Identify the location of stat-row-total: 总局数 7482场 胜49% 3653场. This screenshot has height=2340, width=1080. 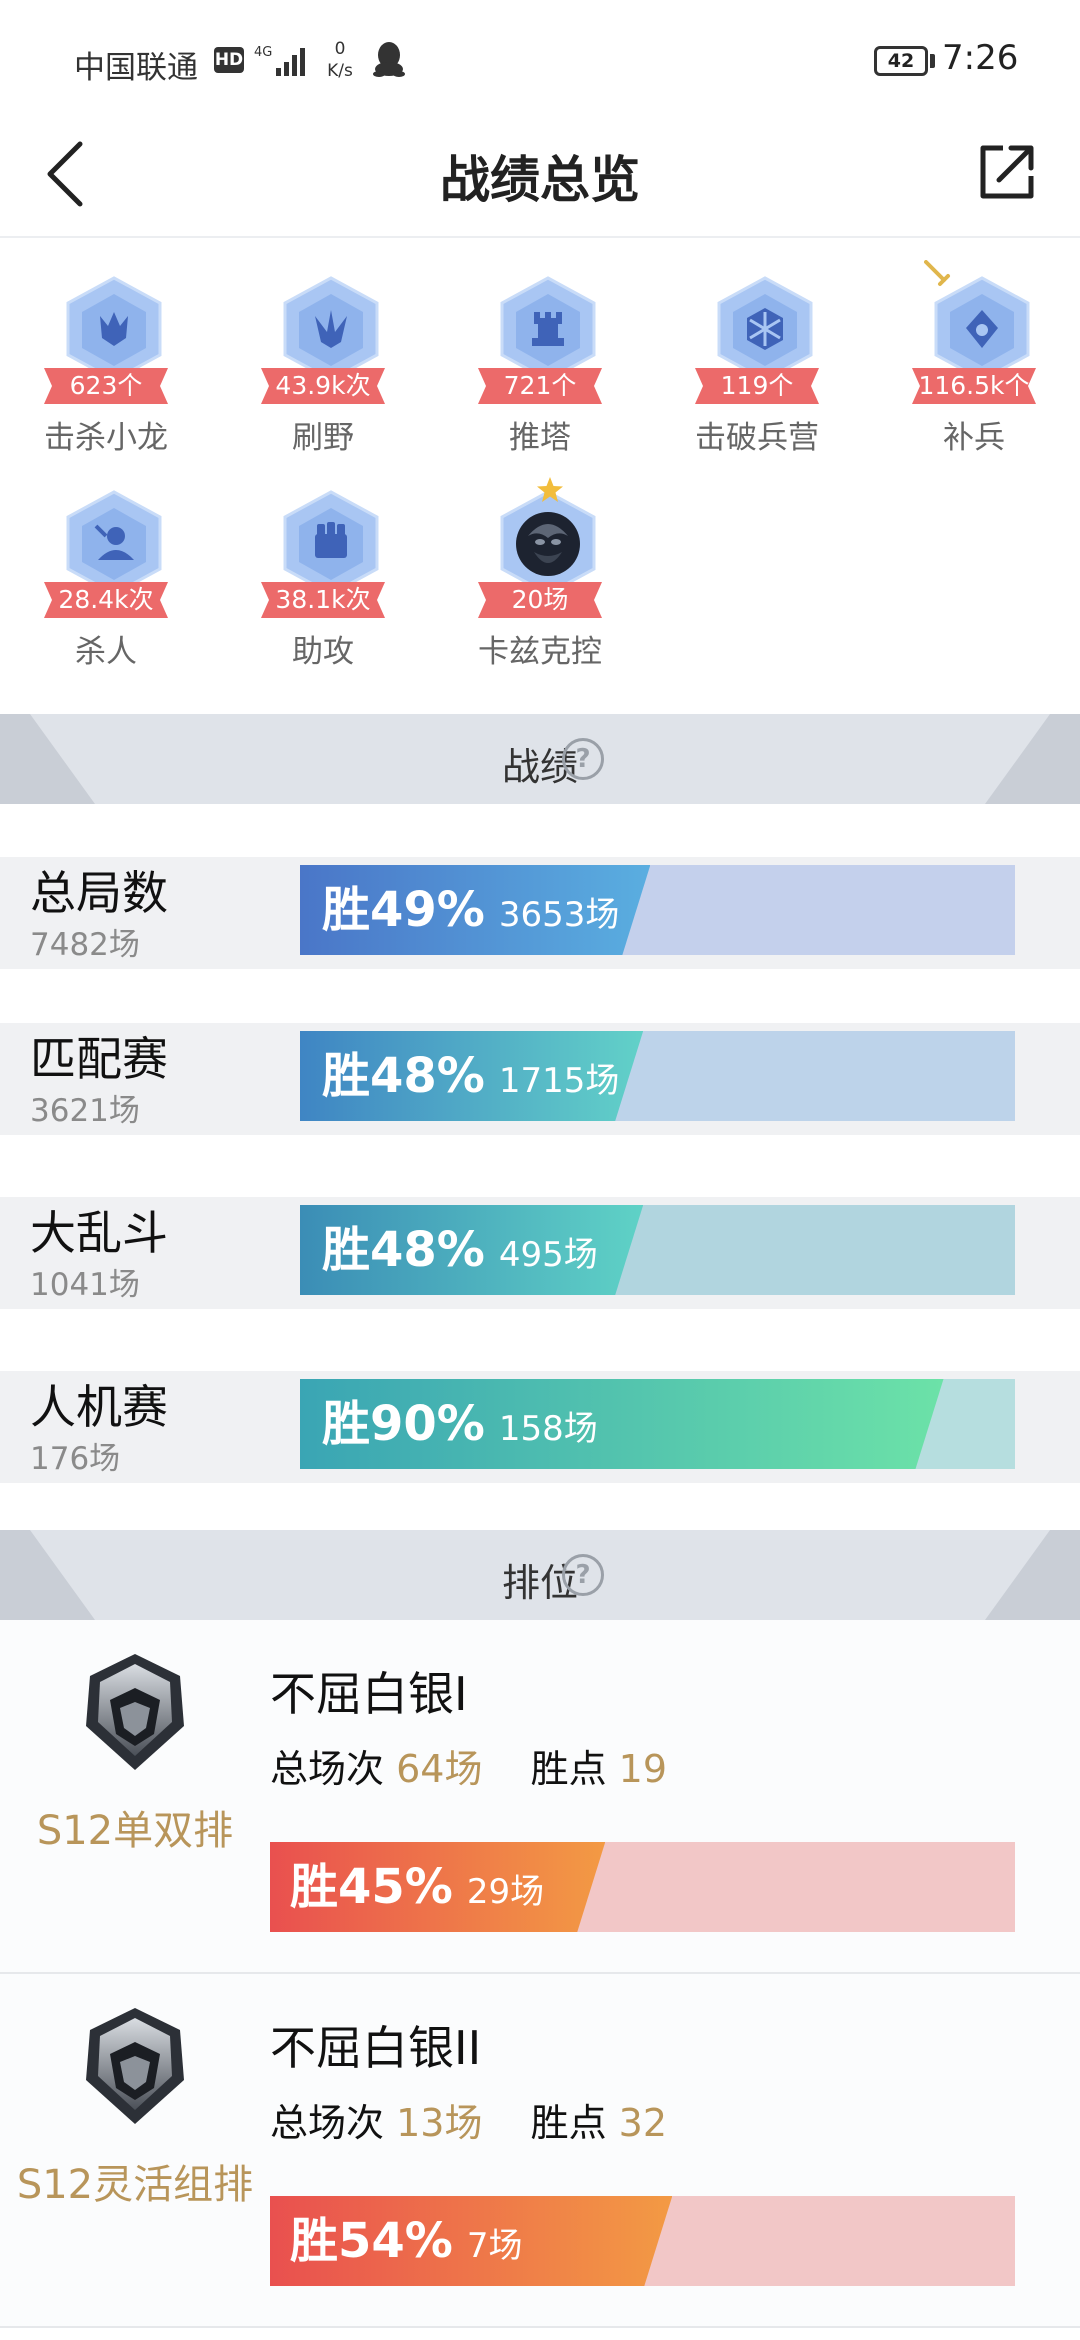
(540, 913).